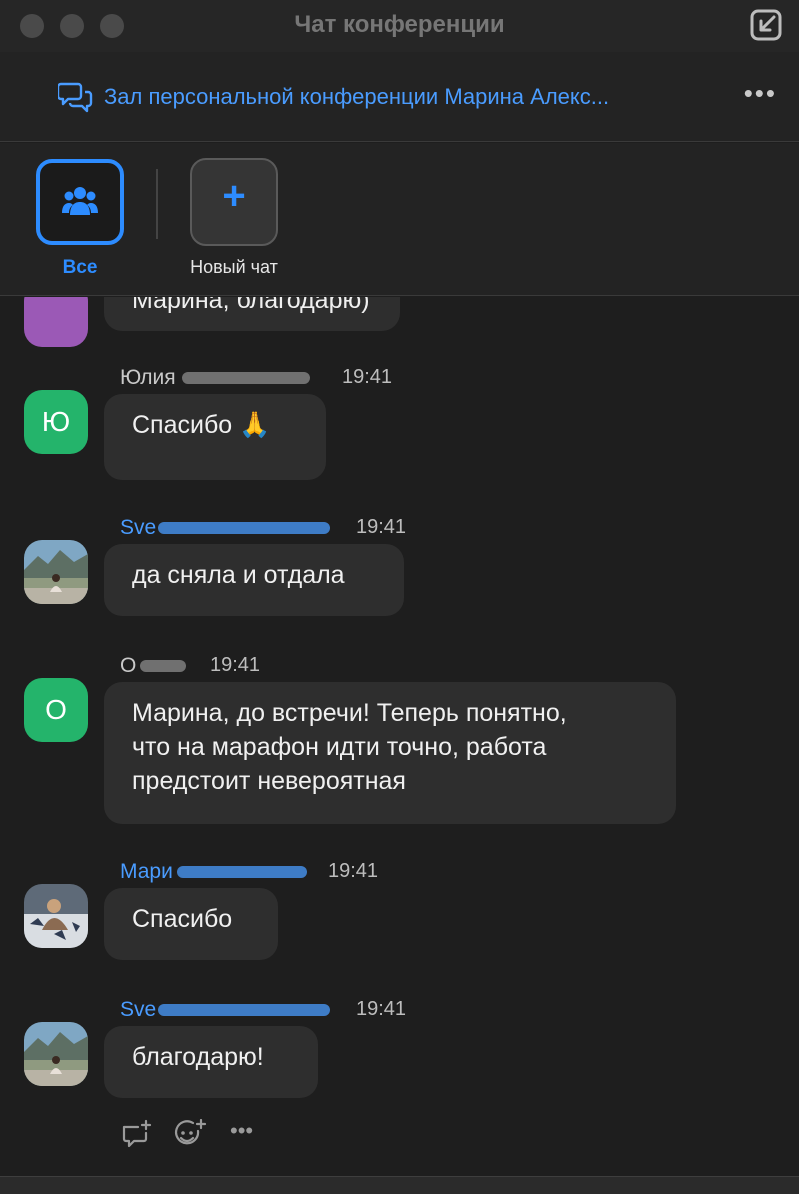  What do you see at coordinates (191, 924) in the screenshot?
I see `message-bubble: Спасибо` at bounding box center [191, 924].